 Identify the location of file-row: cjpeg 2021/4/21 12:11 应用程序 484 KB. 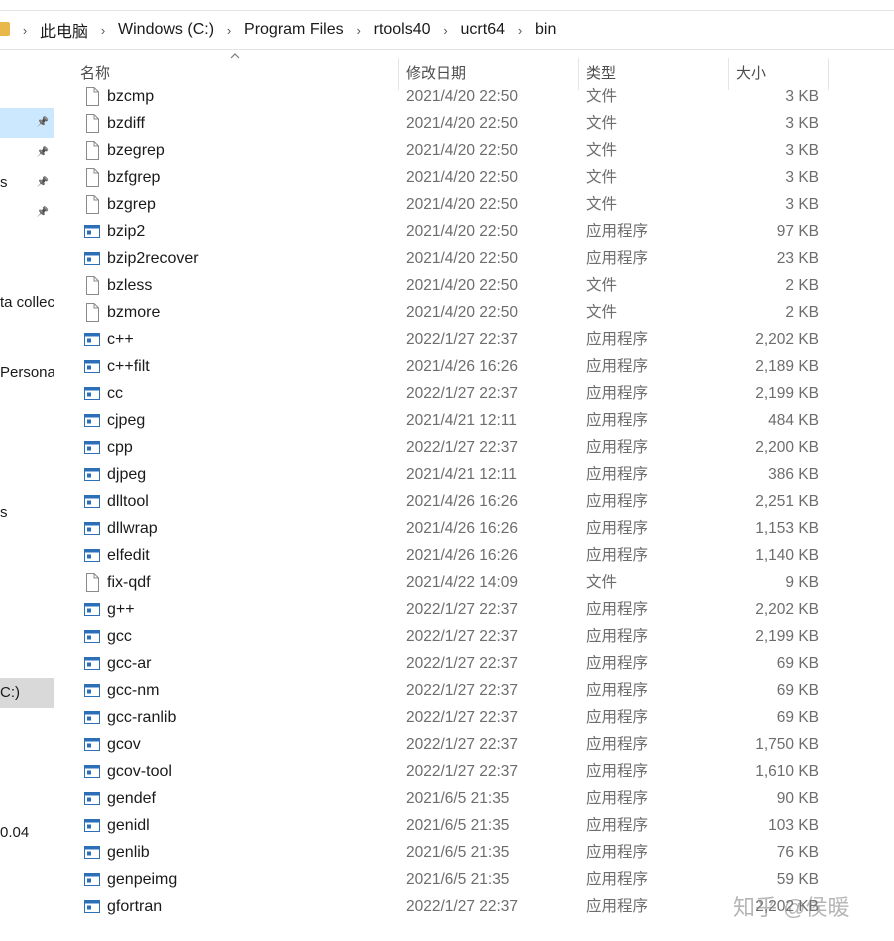
(475, 420).